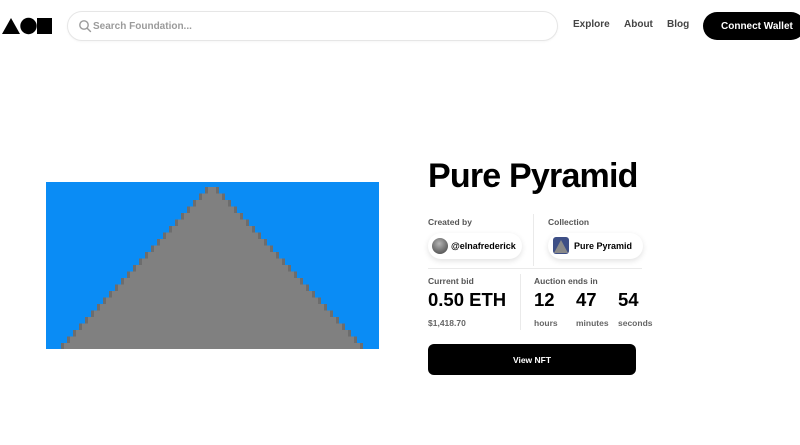 This screenshot has width=800, height=445. Describe the element at coordinates (561, 245) in the screenshot. I see `collection-thumbnail-icon` at that location.